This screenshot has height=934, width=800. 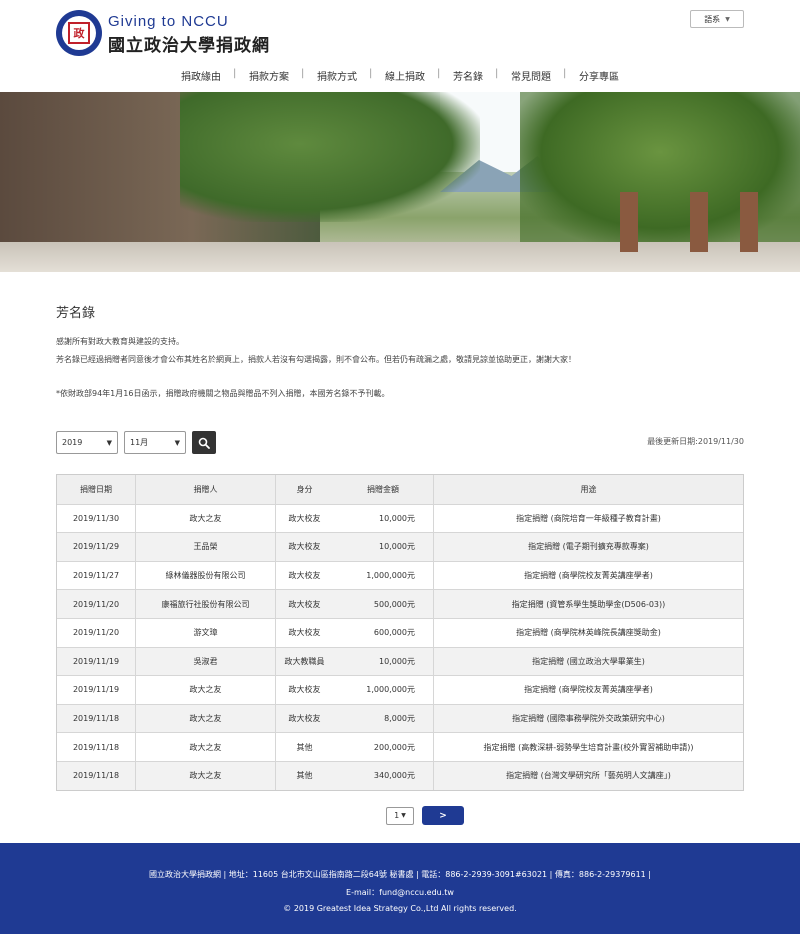 I want to click on row-amount: 600,000元, so click(x=394, y=633).